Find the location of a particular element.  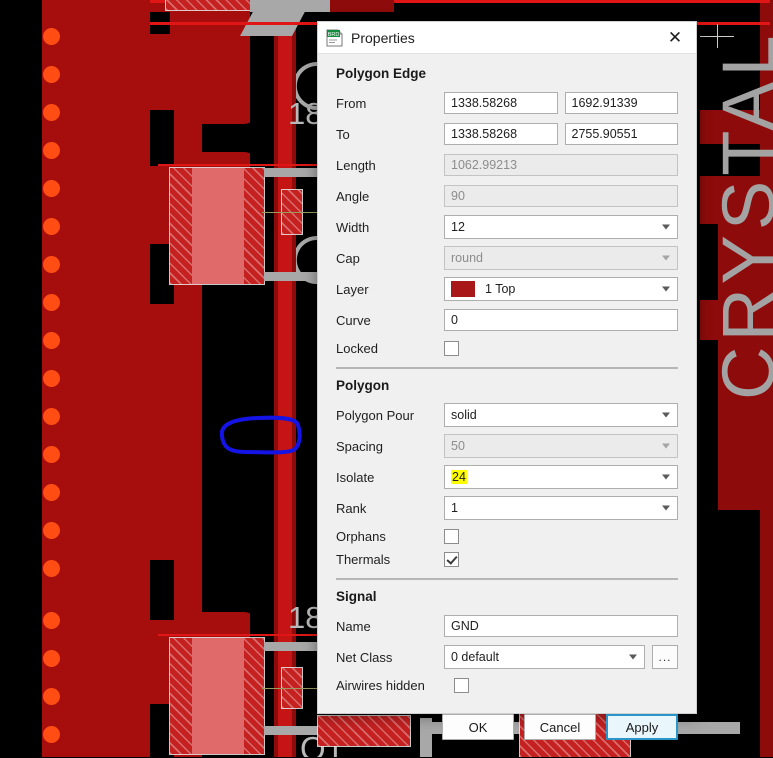

dialog-titlebar: BRD Properties ✕ is located at coordinates (507, 38).